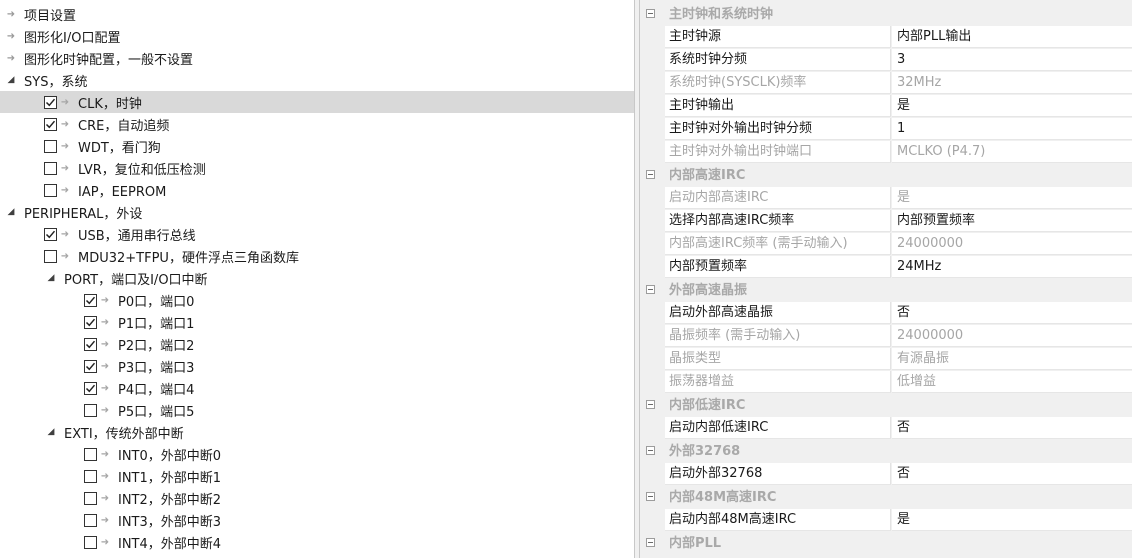 The height and width of the screenshot is (558, 1132). Describe the element at coordinates (886, 359) in the screenshot. I see `grid-property-row: 晶振类型 有源晶振` at that location.